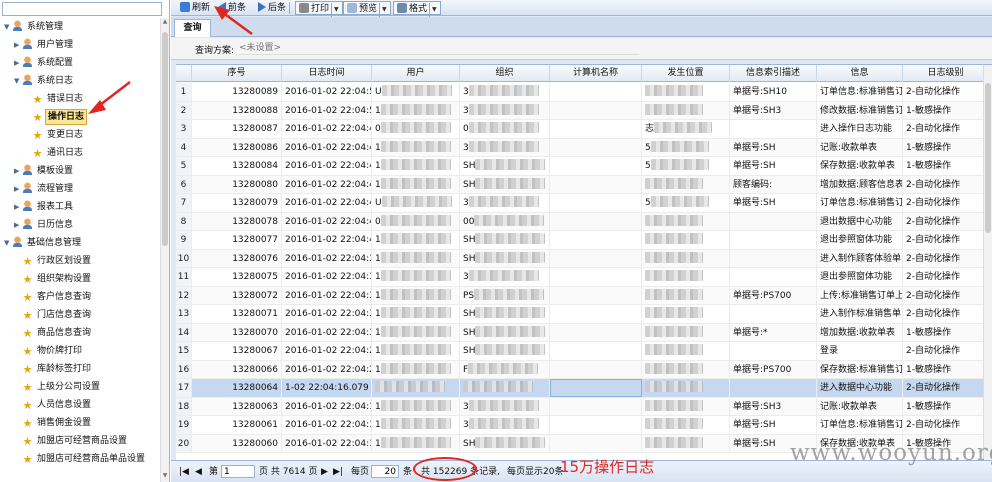 Image resolution: width=992 pixels, height=482 pixels. Describe the element at coordinates (367, 9) in the screenshot. I see `preview-button: 预览 ▼` at that location.